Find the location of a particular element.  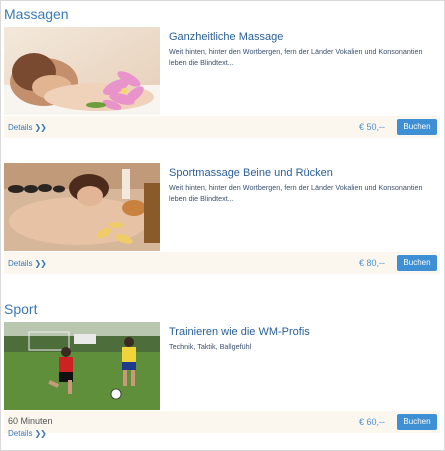

offer-price: € 50,-- is located at coordinates (372, 127).